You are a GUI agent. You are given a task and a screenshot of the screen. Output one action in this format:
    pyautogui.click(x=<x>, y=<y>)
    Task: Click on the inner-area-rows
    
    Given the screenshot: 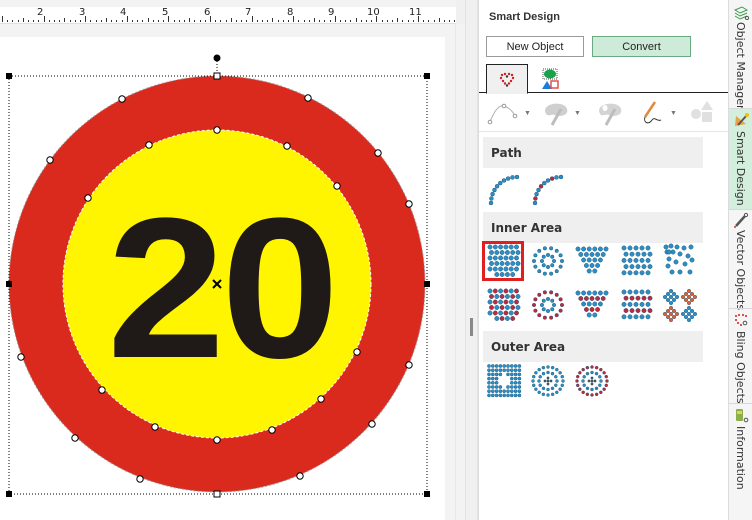 What is the action you would take?
    pyautogui.click(x=636, y=261)
    